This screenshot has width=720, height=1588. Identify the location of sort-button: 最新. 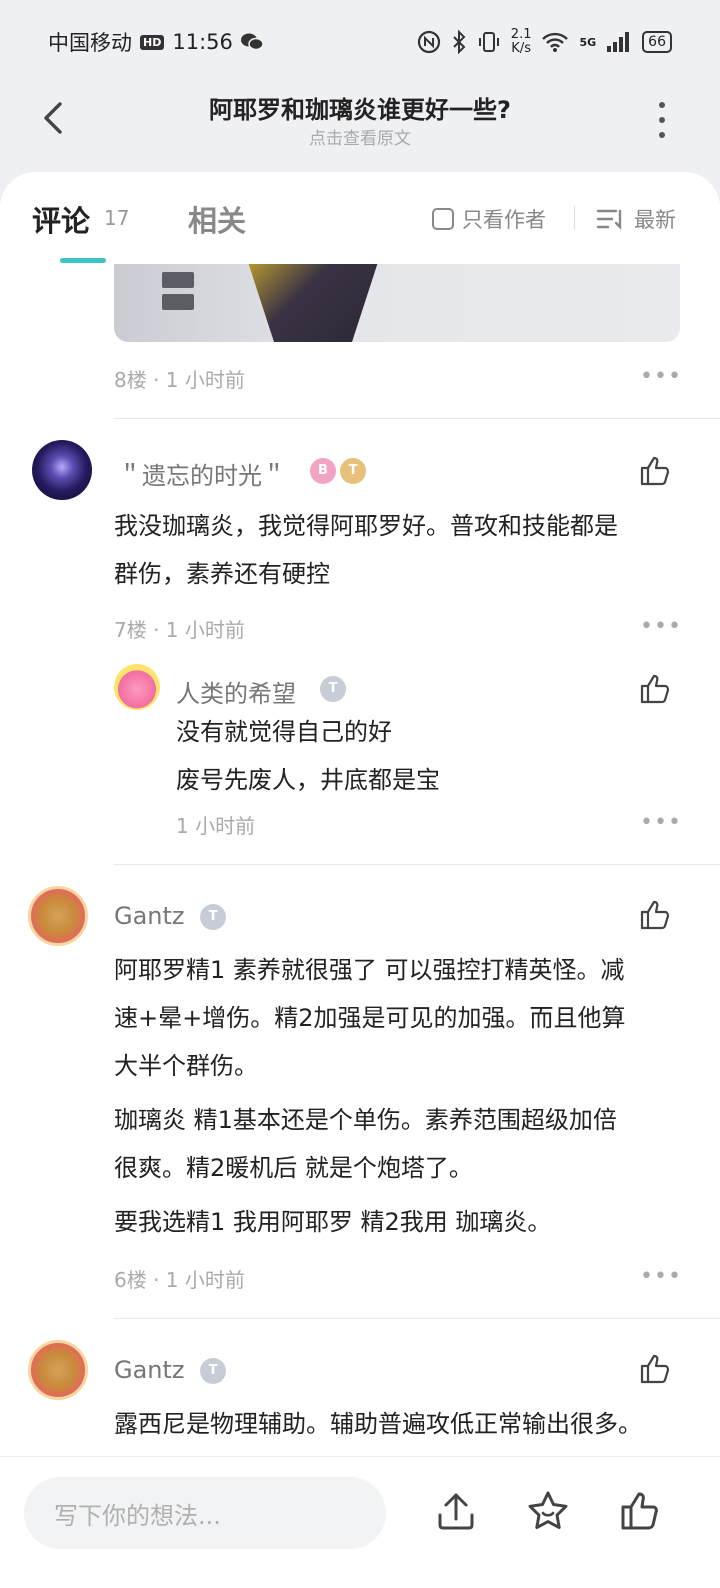
(636, 219).